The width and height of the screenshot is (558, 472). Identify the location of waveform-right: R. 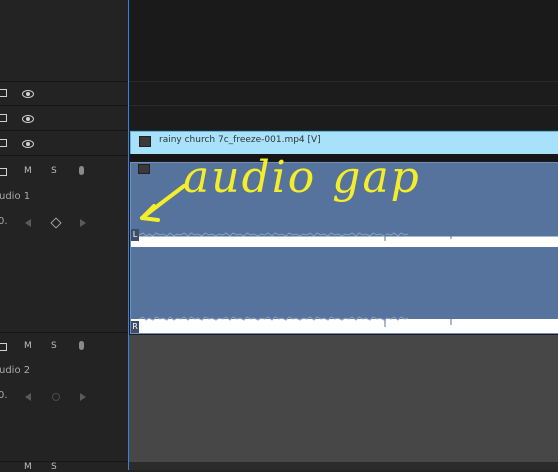
(344, 324).